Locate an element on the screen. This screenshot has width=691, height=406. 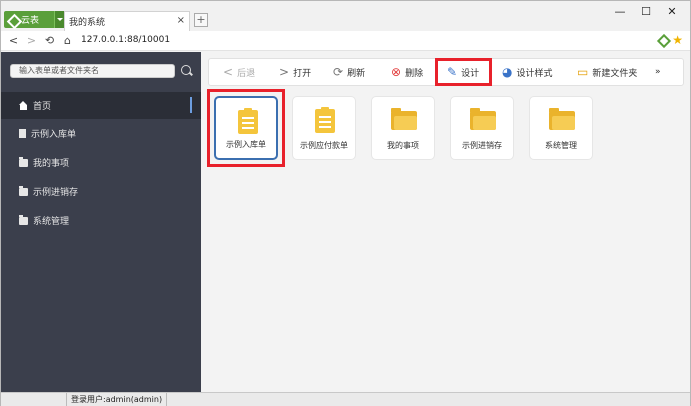
star-icon: ★ is located at coordinates (677, 40).